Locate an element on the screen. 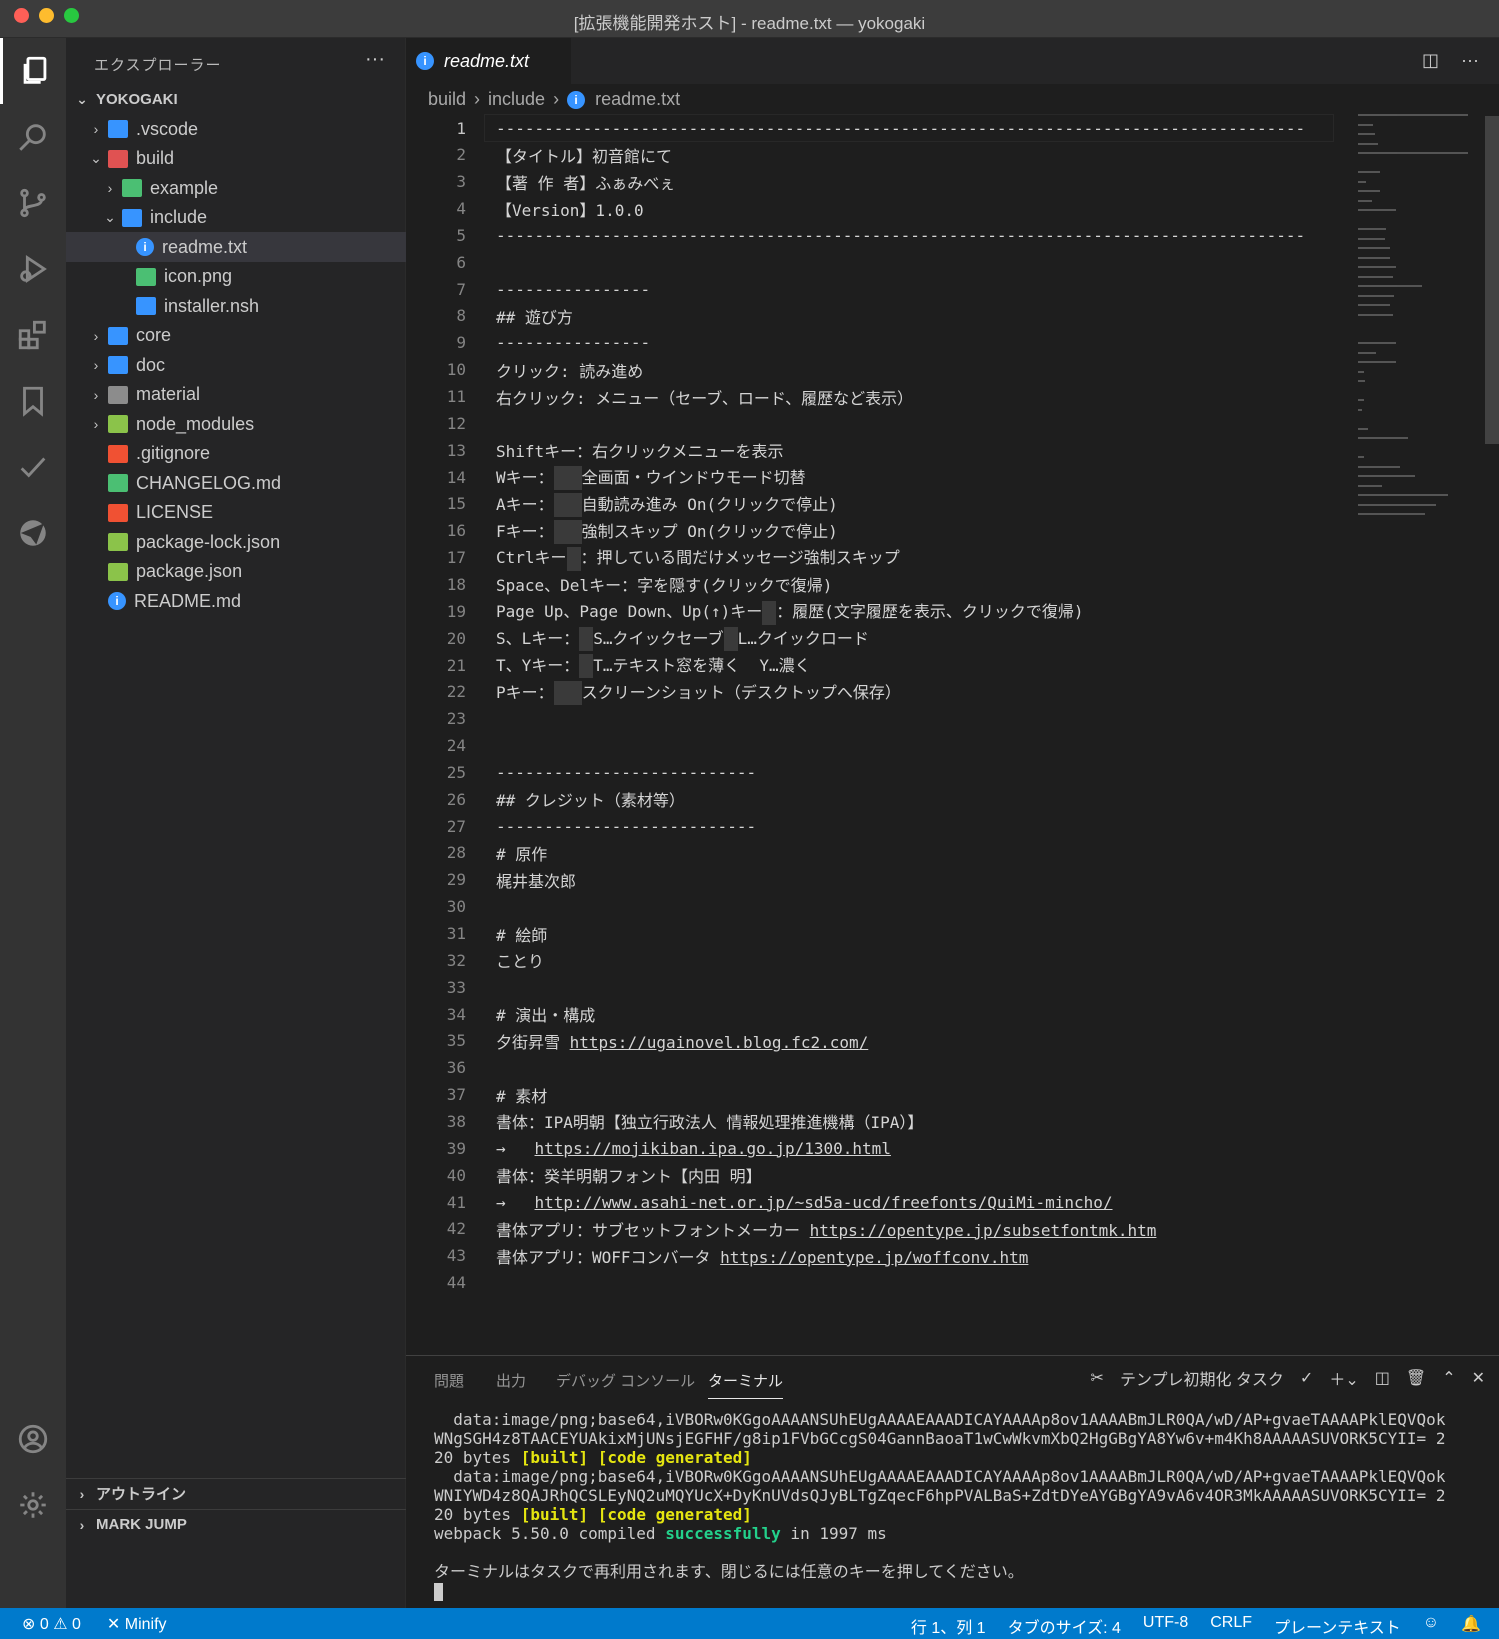 The width and height of the screenshot is (1499, 1639). tree-item: i readme.txt is located at coordinates (236, 247).